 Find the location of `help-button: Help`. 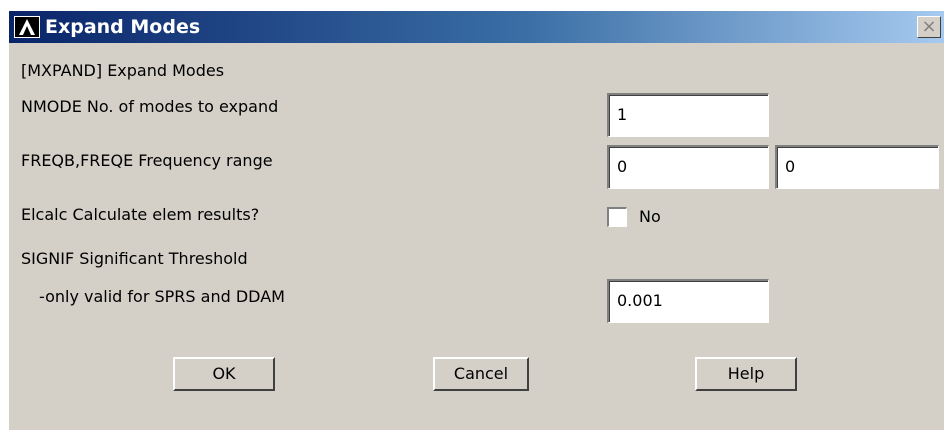

help-button: Help is located at coordinates (746, 374).